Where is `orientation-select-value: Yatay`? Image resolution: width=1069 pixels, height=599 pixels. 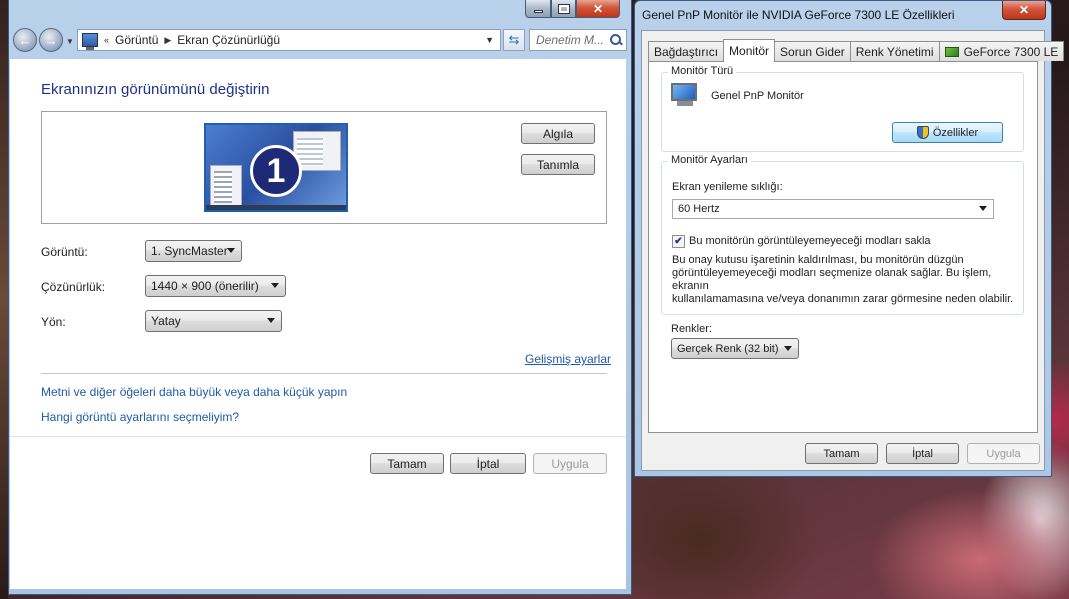 orientation-select-value: Yatay is located at coordinates (166, 321).